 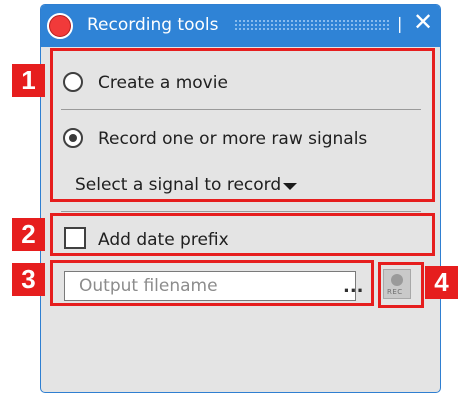 What do you see at coordinates (399, 23) in the screenshot?
I see `pin-icon: ❘` at bounding box center [399, 23].